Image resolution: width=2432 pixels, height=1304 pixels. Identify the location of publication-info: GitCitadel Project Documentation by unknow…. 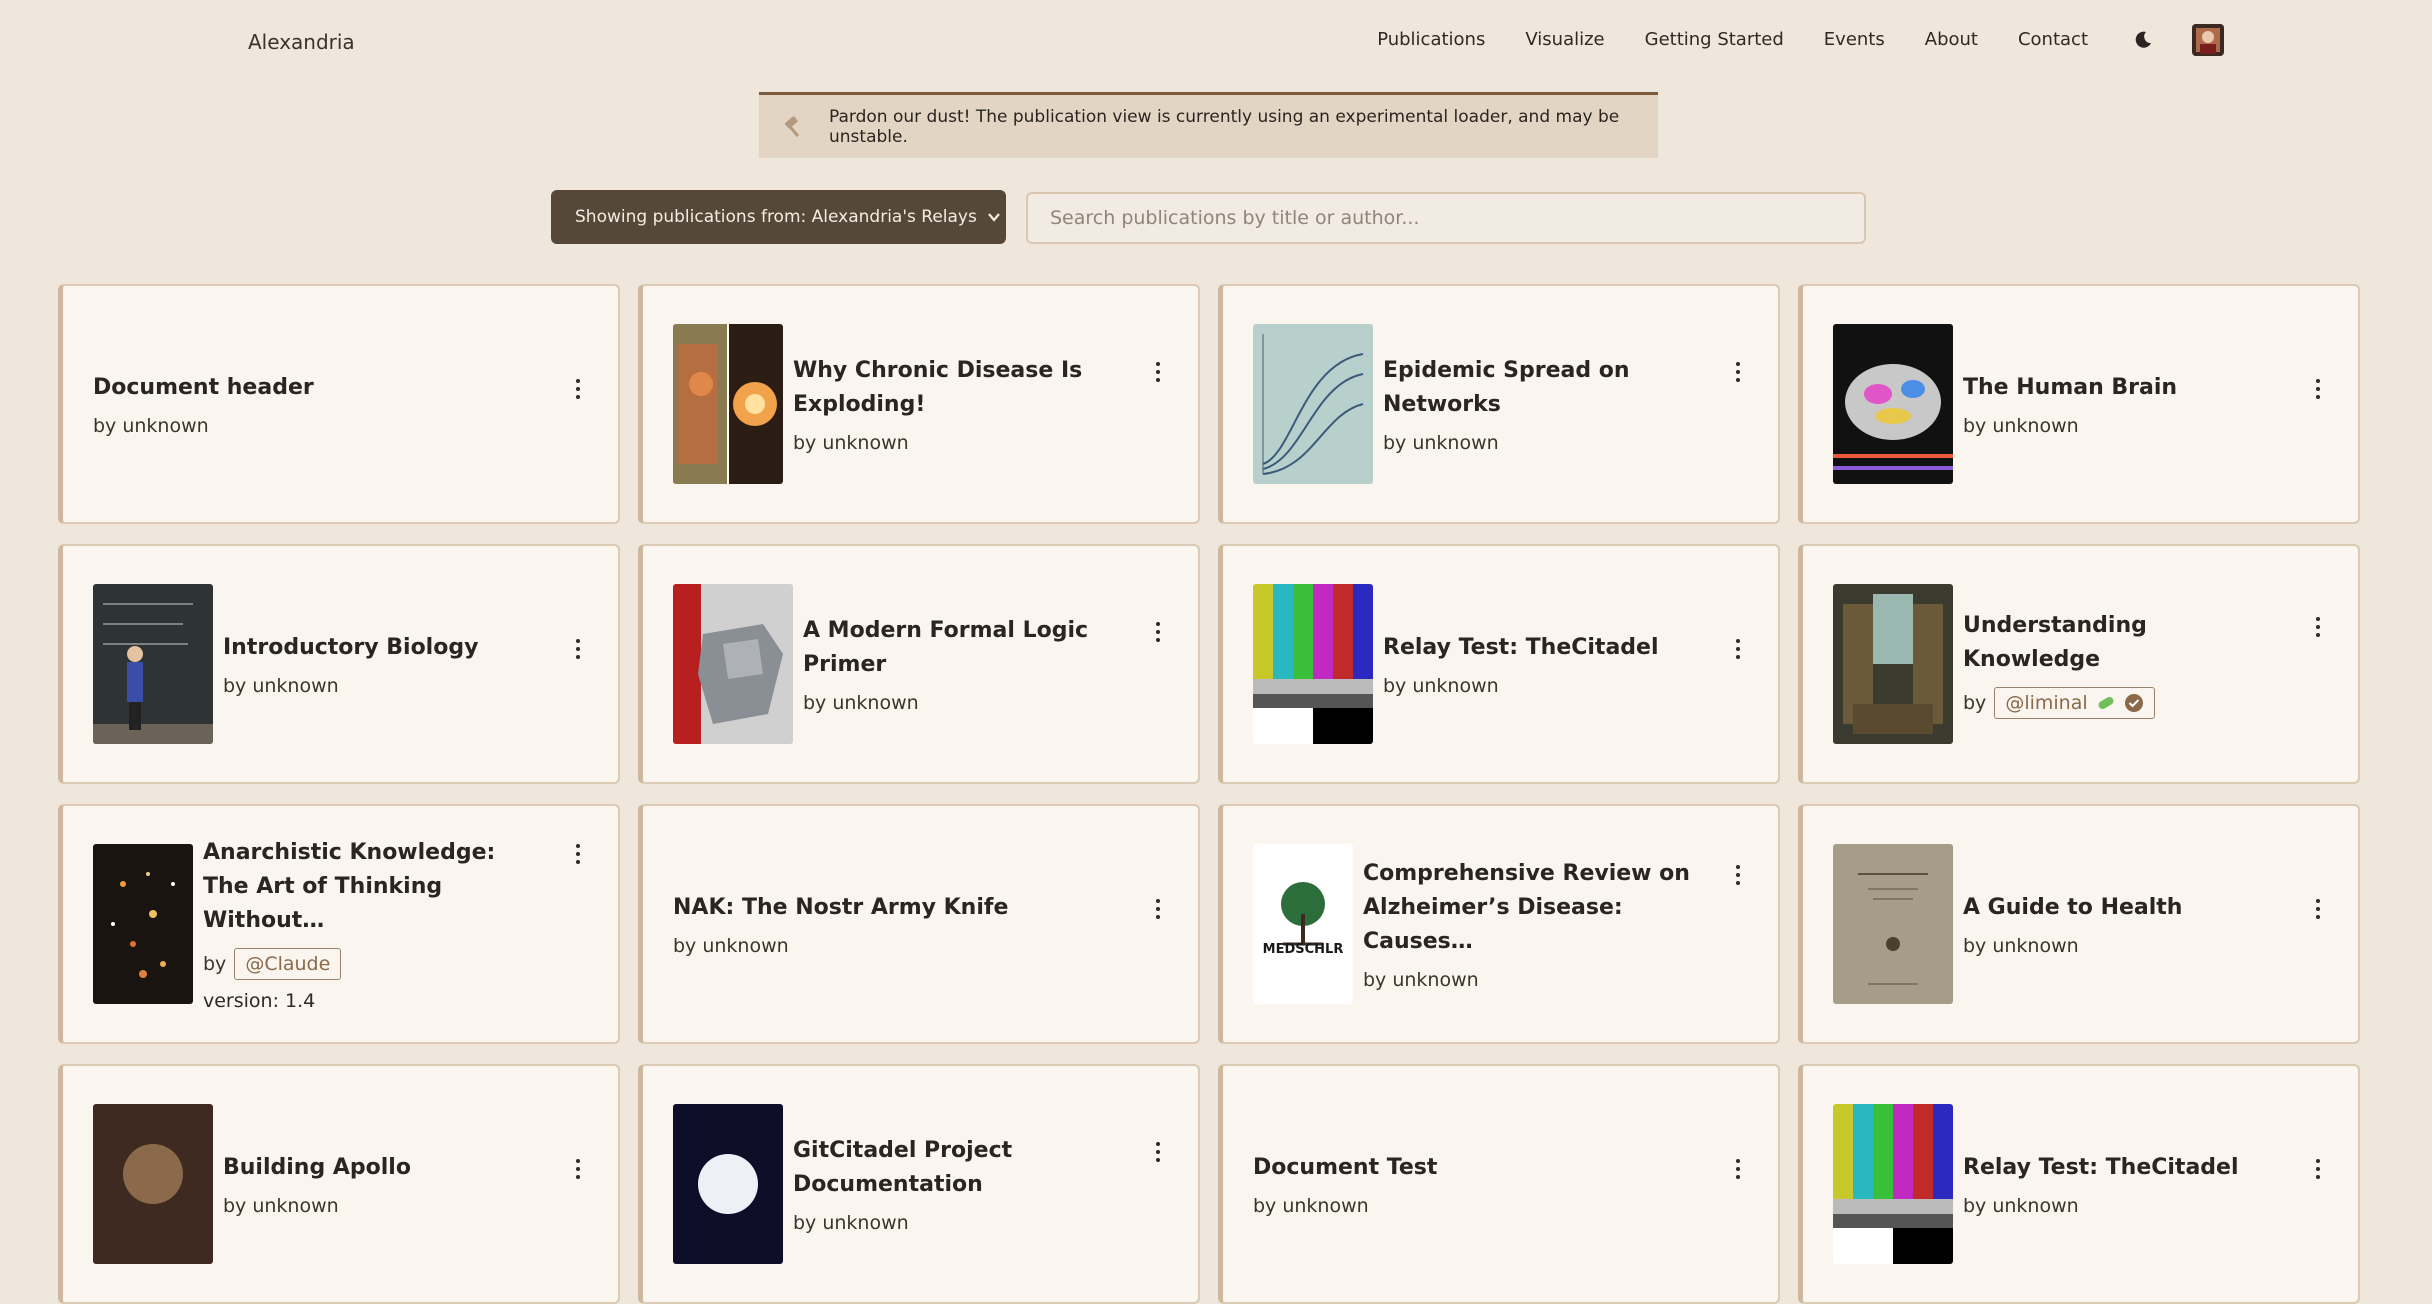
(960, 1184).